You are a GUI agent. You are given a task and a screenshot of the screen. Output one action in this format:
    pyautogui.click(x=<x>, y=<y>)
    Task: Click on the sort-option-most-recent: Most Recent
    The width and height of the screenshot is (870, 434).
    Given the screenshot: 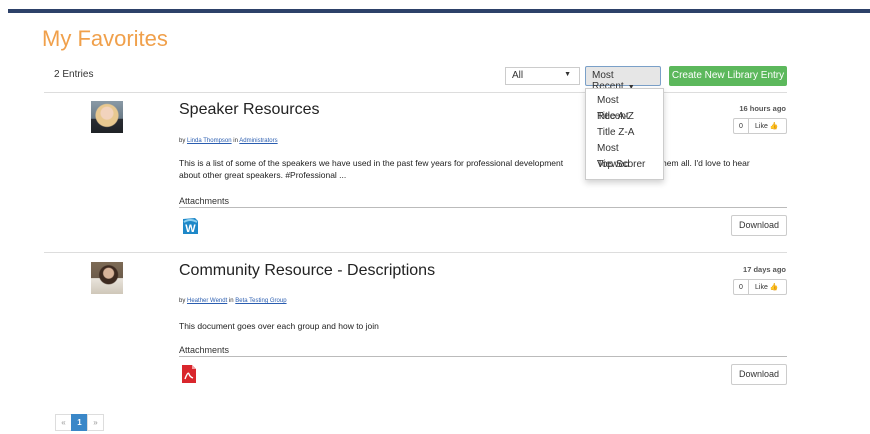 What is the action you would take?
    pyautogui.click(x=624, y=107)
    